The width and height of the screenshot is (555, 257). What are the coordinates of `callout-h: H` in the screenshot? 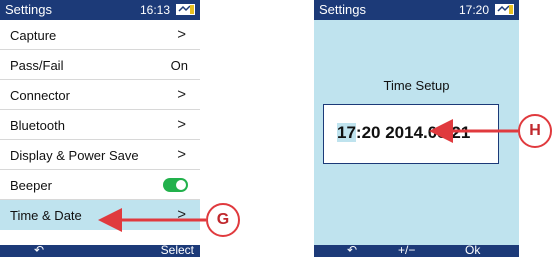 It's located at (535, 131).